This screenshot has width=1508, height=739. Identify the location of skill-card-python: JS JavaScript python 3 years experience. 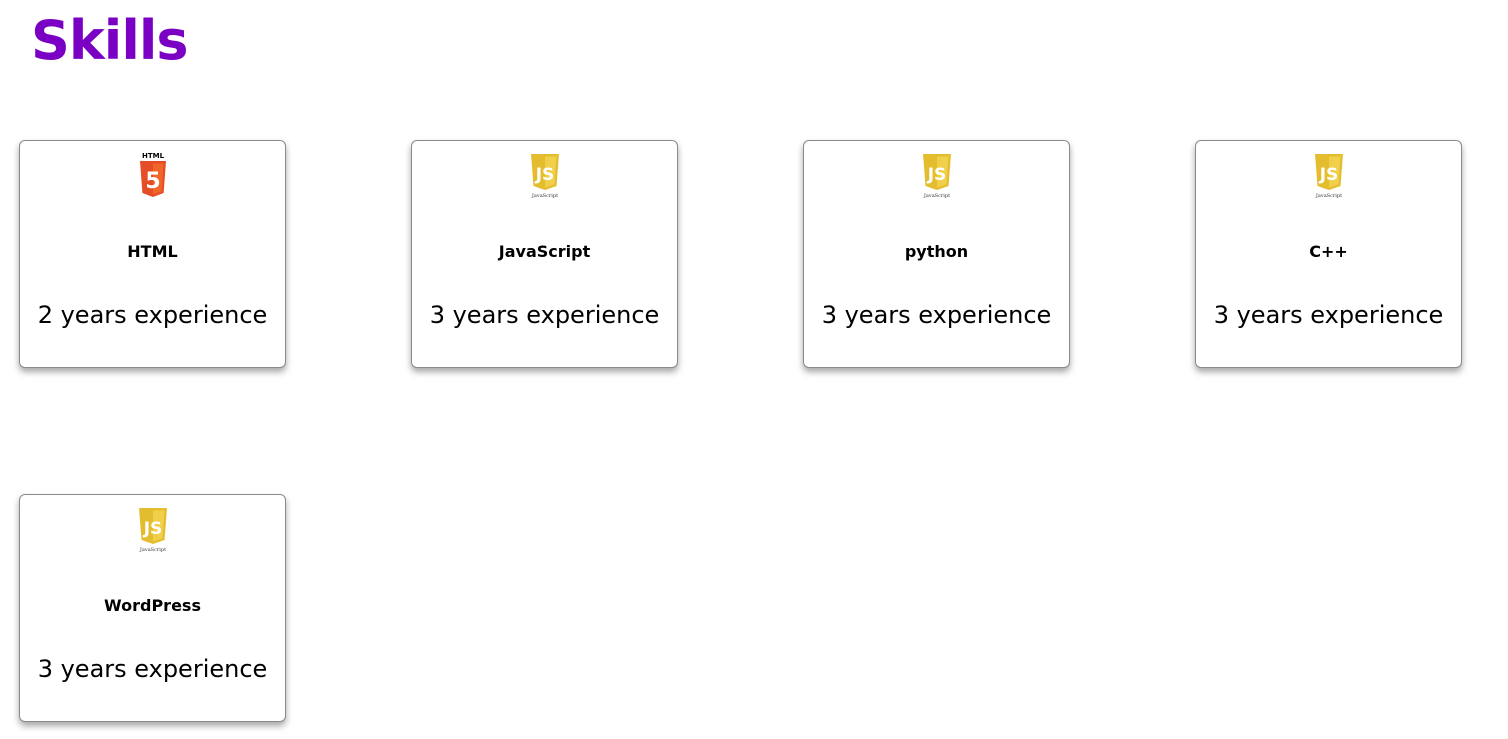
(936, 254).